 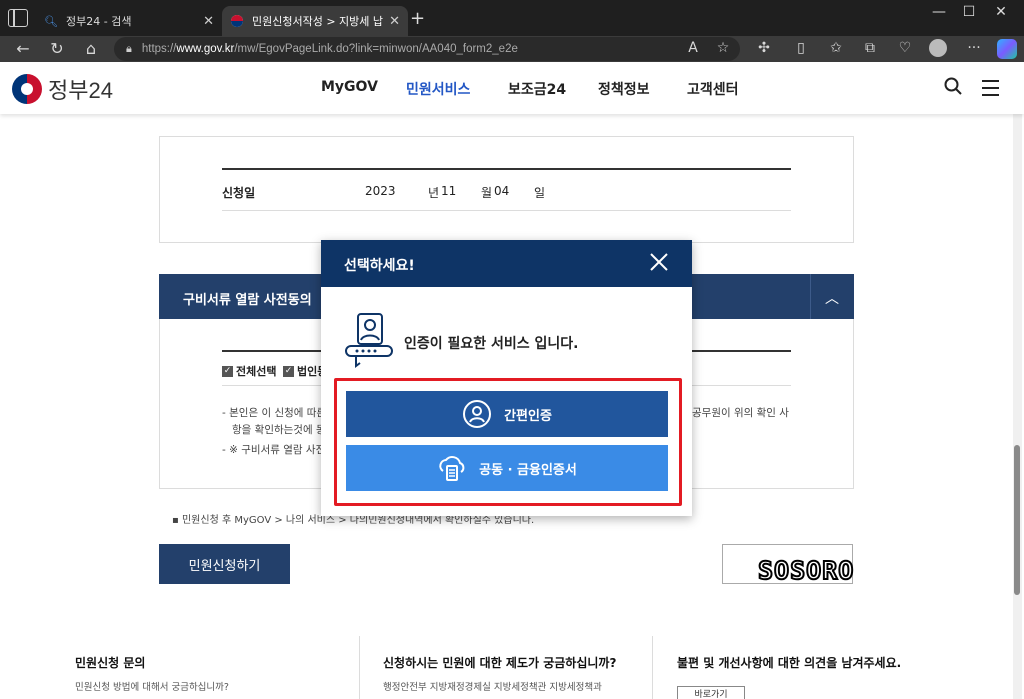 I want to click on user-circle-icon, so click(x=477, y=414).